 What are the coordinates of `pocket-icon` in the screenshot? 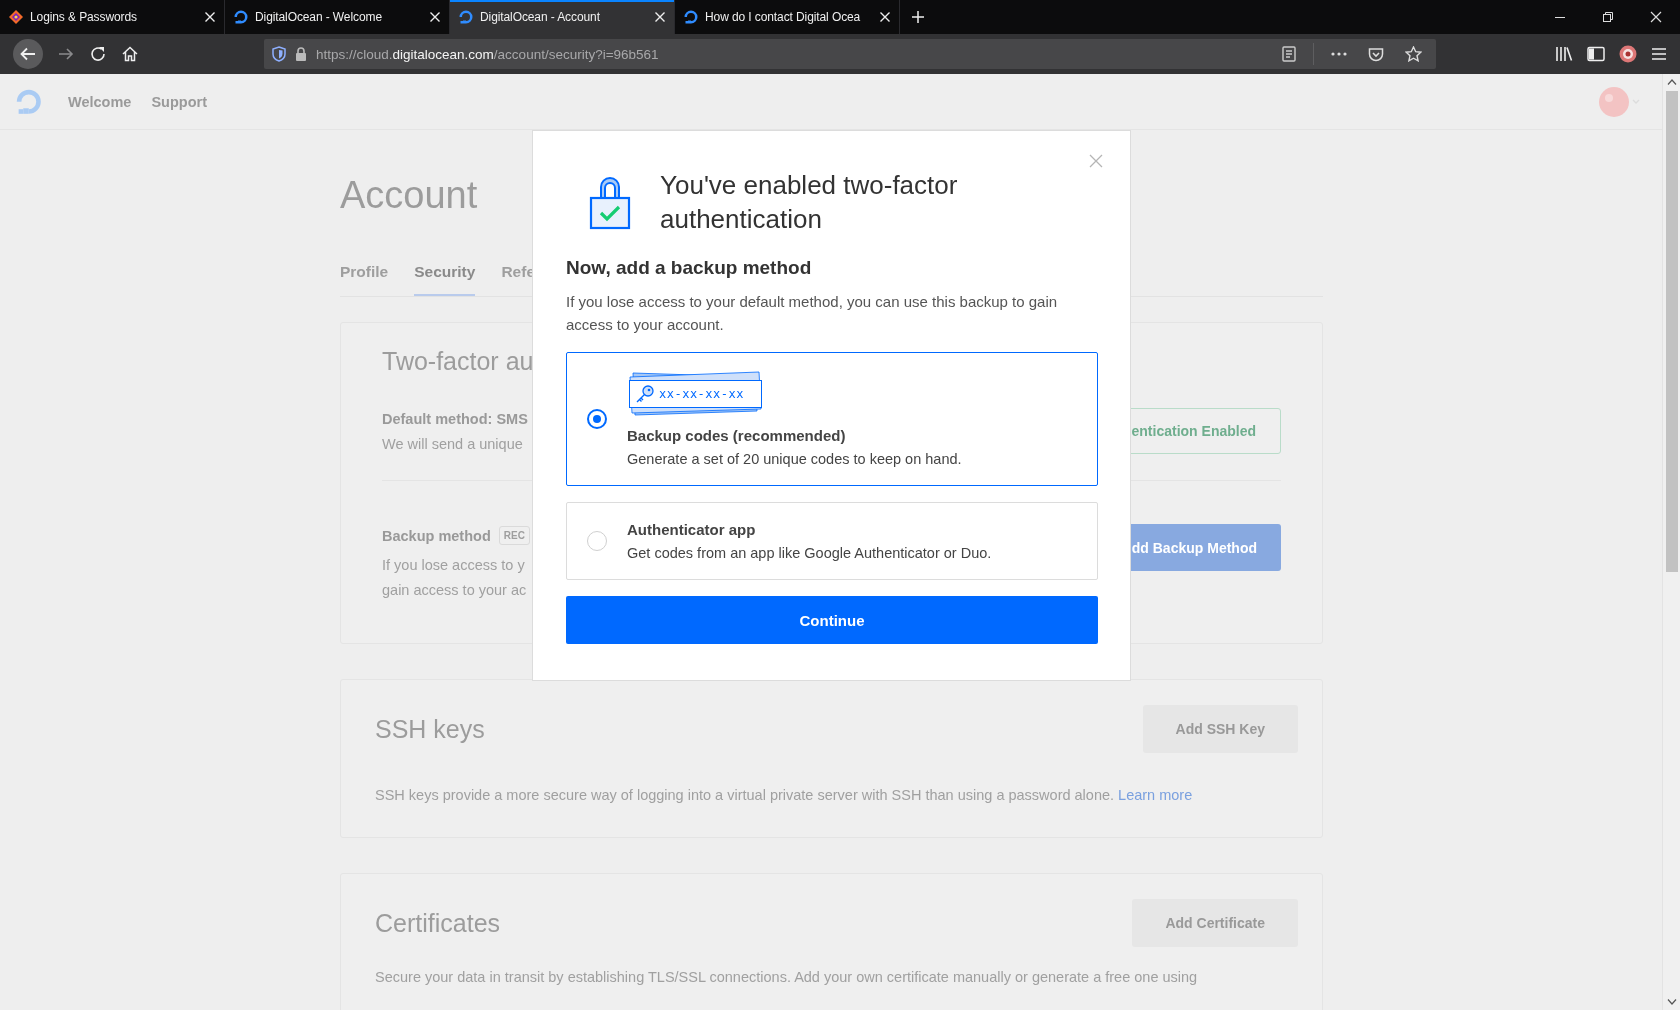 It's located at (1376, 54).